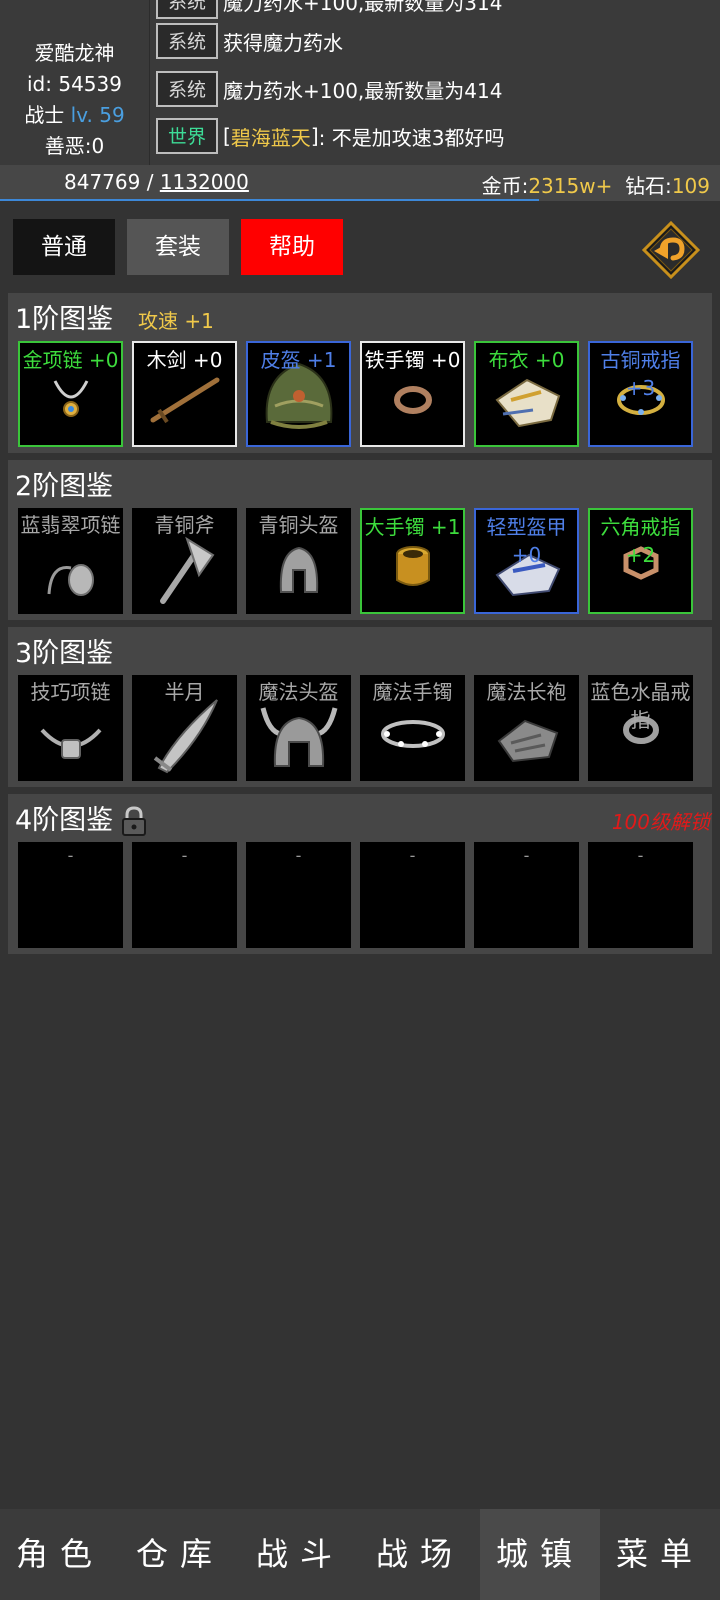 The width and height of the screenshot is (720, 1600). Describe the element at coordinates (640, 394) in the screenshot. I see `item-slot: 古铜戒指 +3` at that location.